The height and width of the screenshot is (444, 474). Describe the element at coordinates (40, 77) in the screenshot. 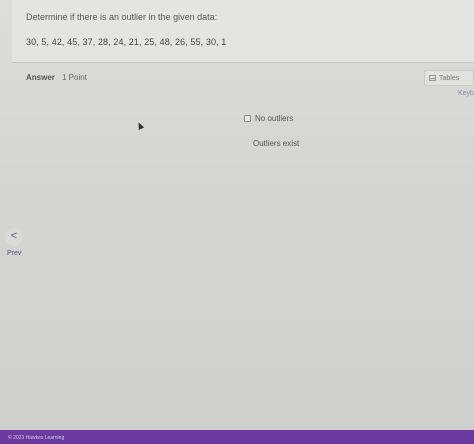

I see `answer-label: Answer` at that location.